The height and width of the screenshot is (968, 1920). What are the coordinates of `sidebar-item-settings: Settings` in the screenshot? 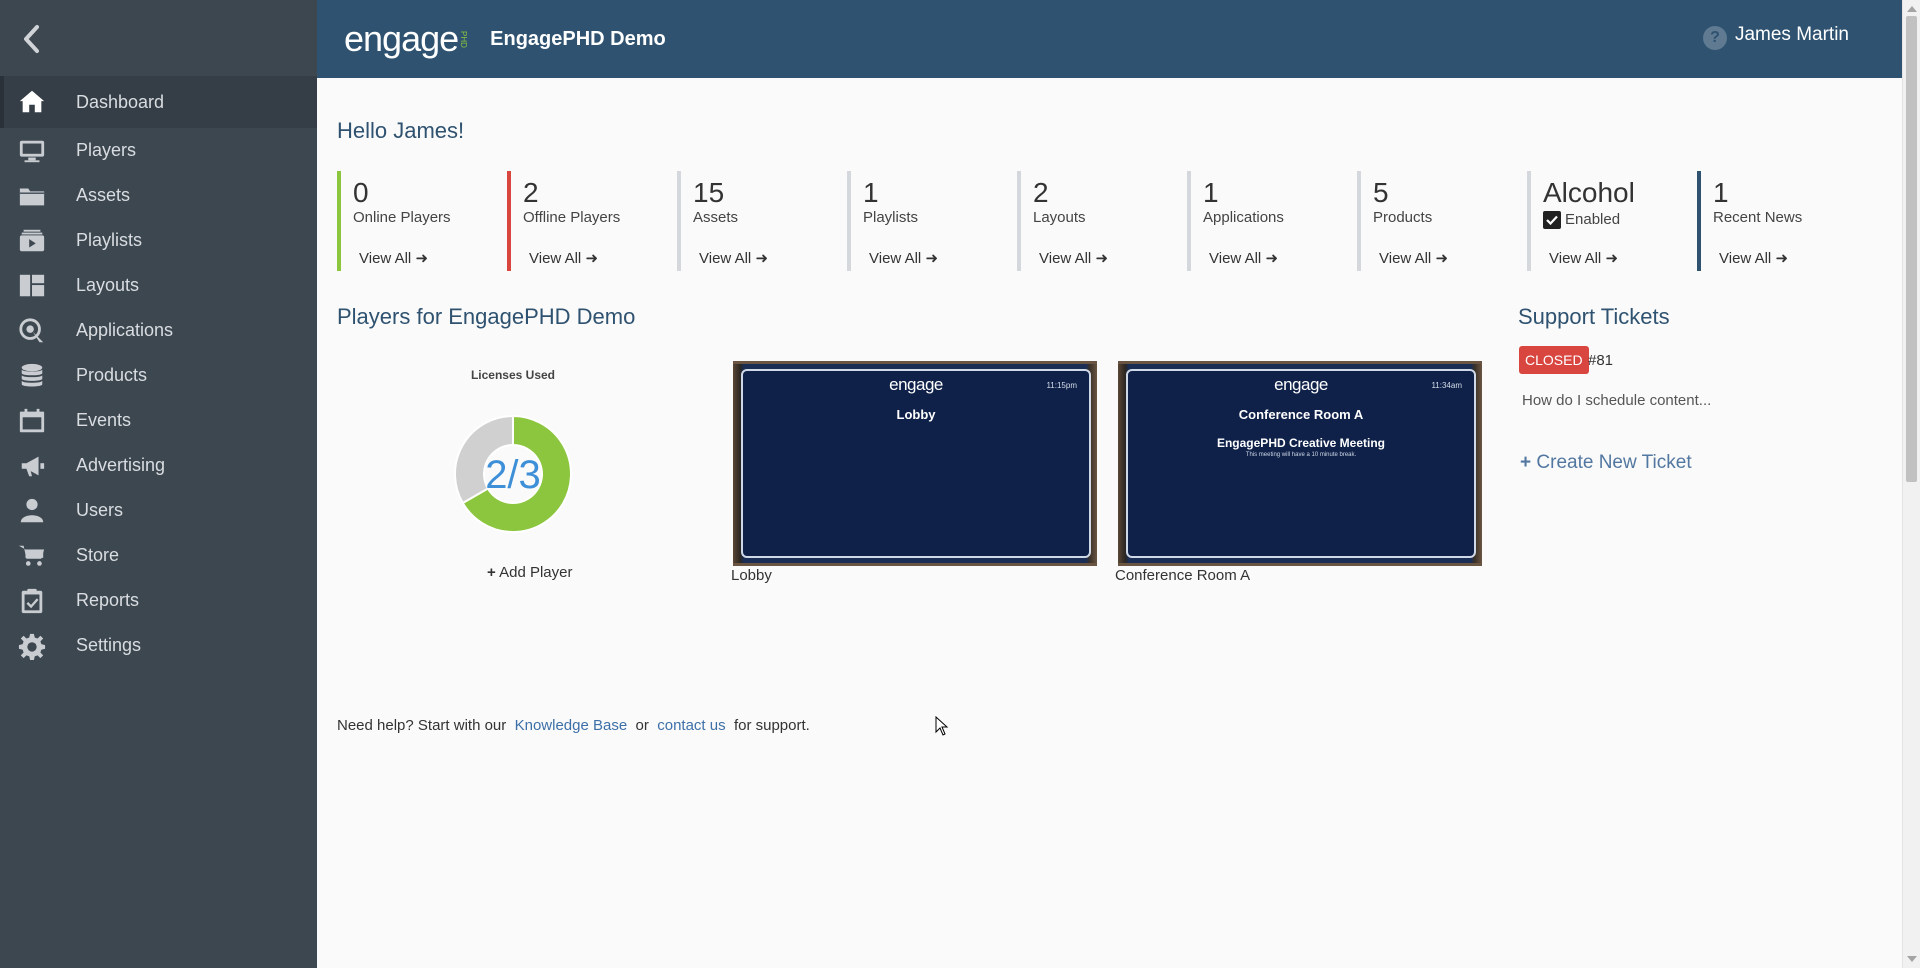 It's located at (158, 645).